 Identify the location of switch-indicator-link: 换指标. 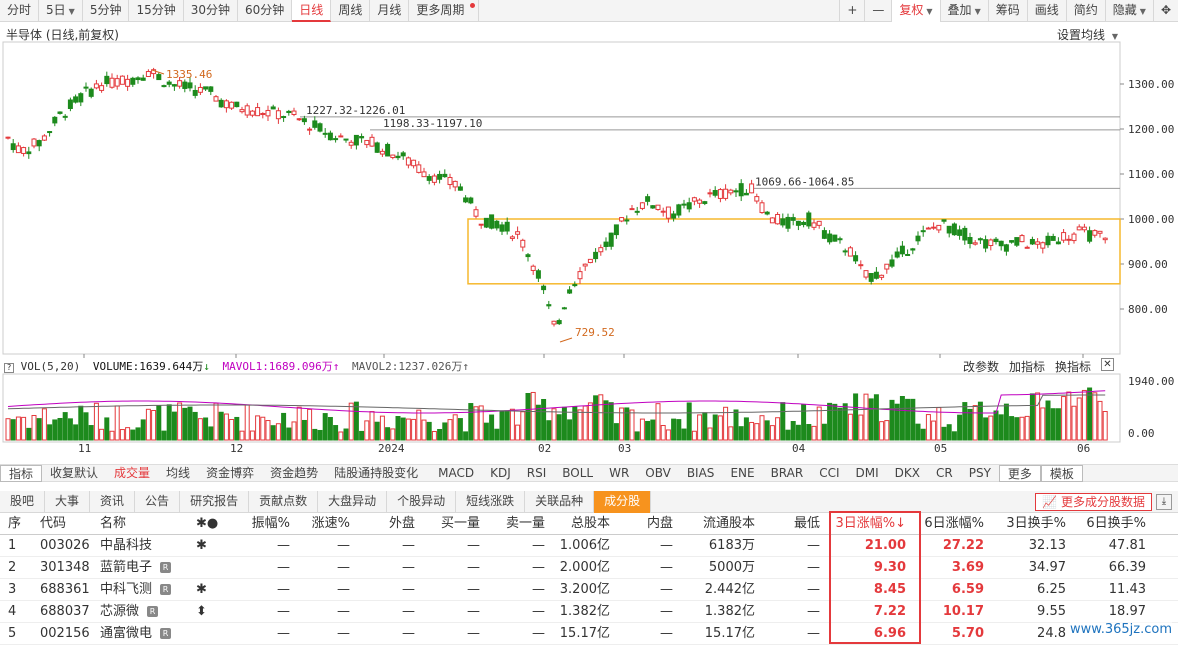
(1073, 366).